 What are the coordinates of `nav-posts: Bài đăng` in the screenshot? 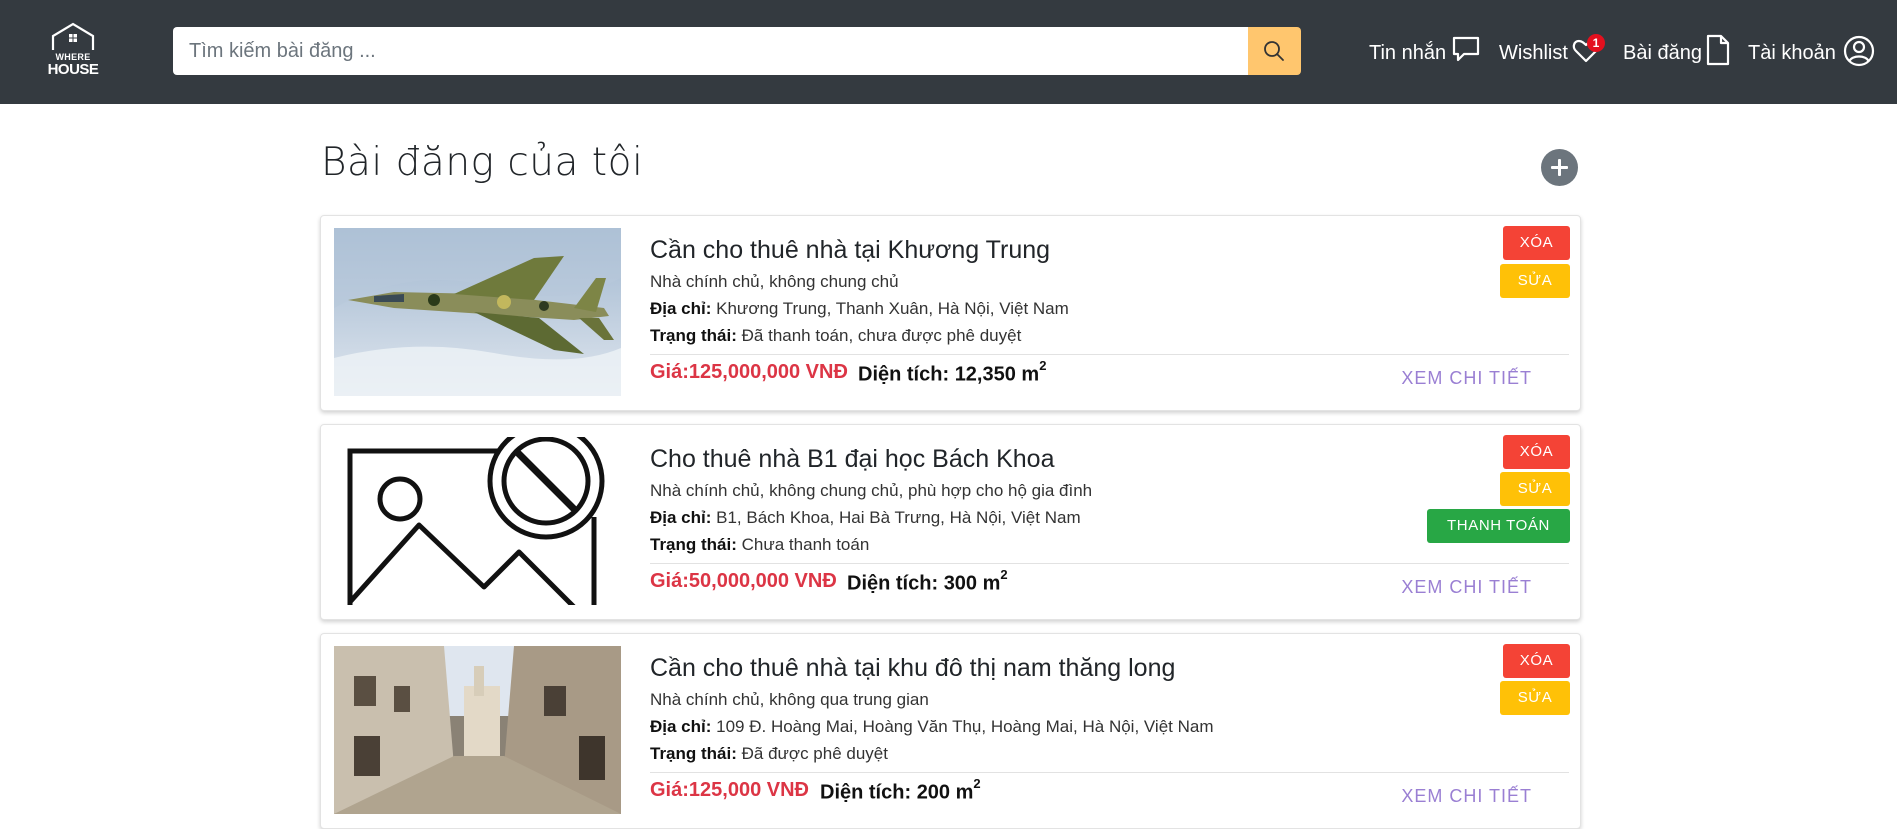 It's located at (1676, 52).